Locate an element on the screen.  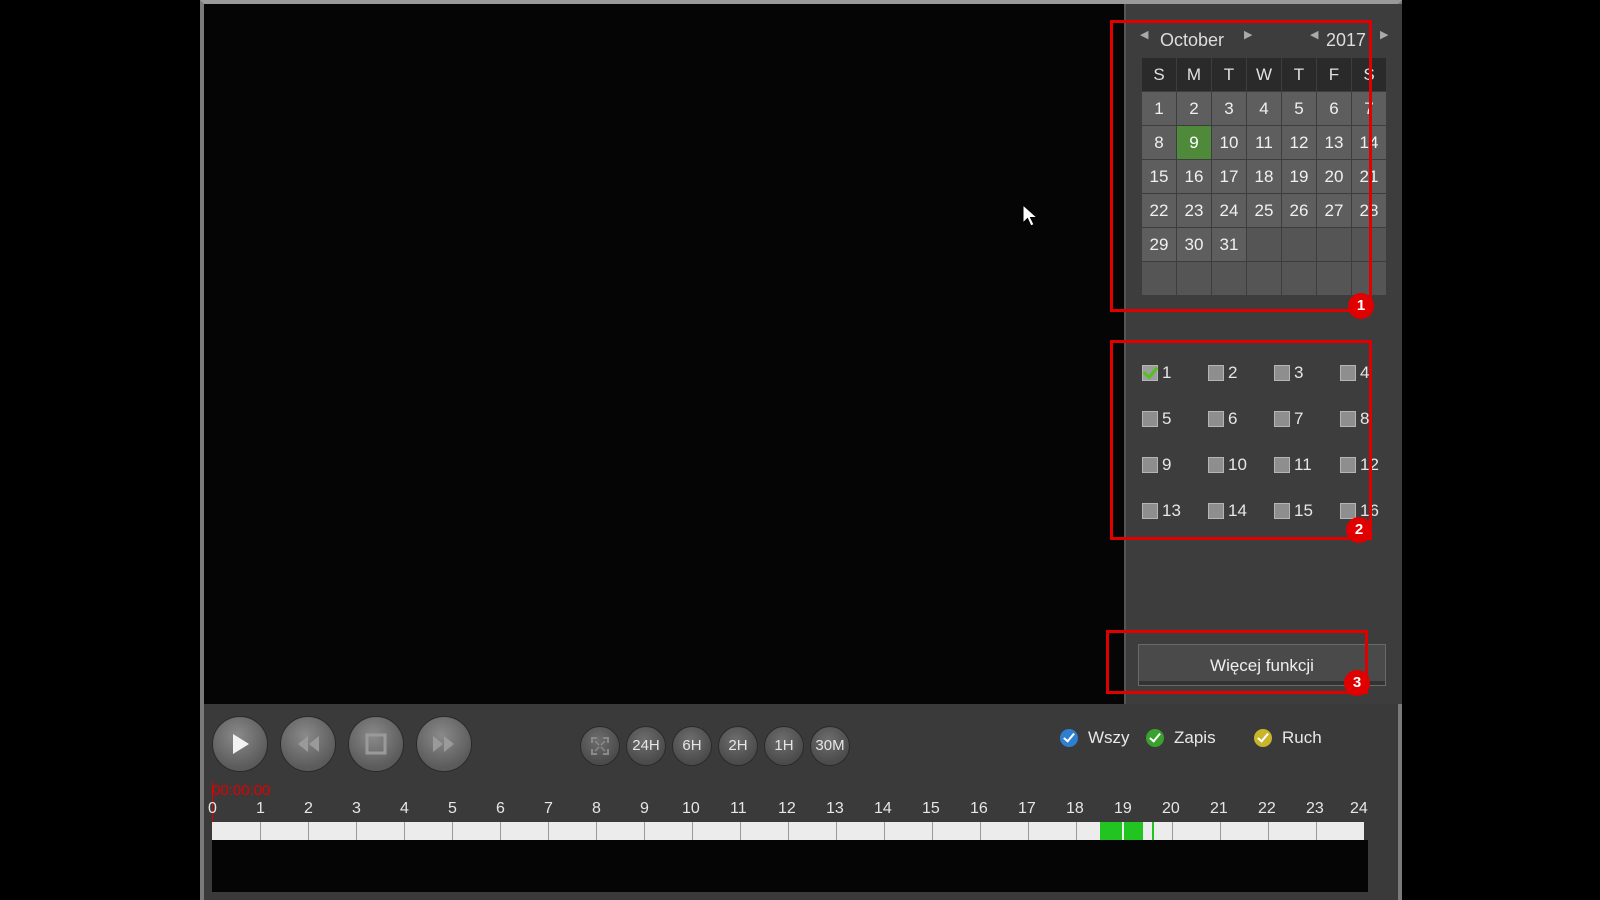
rewind-icon is located at coordinates (308, 744).